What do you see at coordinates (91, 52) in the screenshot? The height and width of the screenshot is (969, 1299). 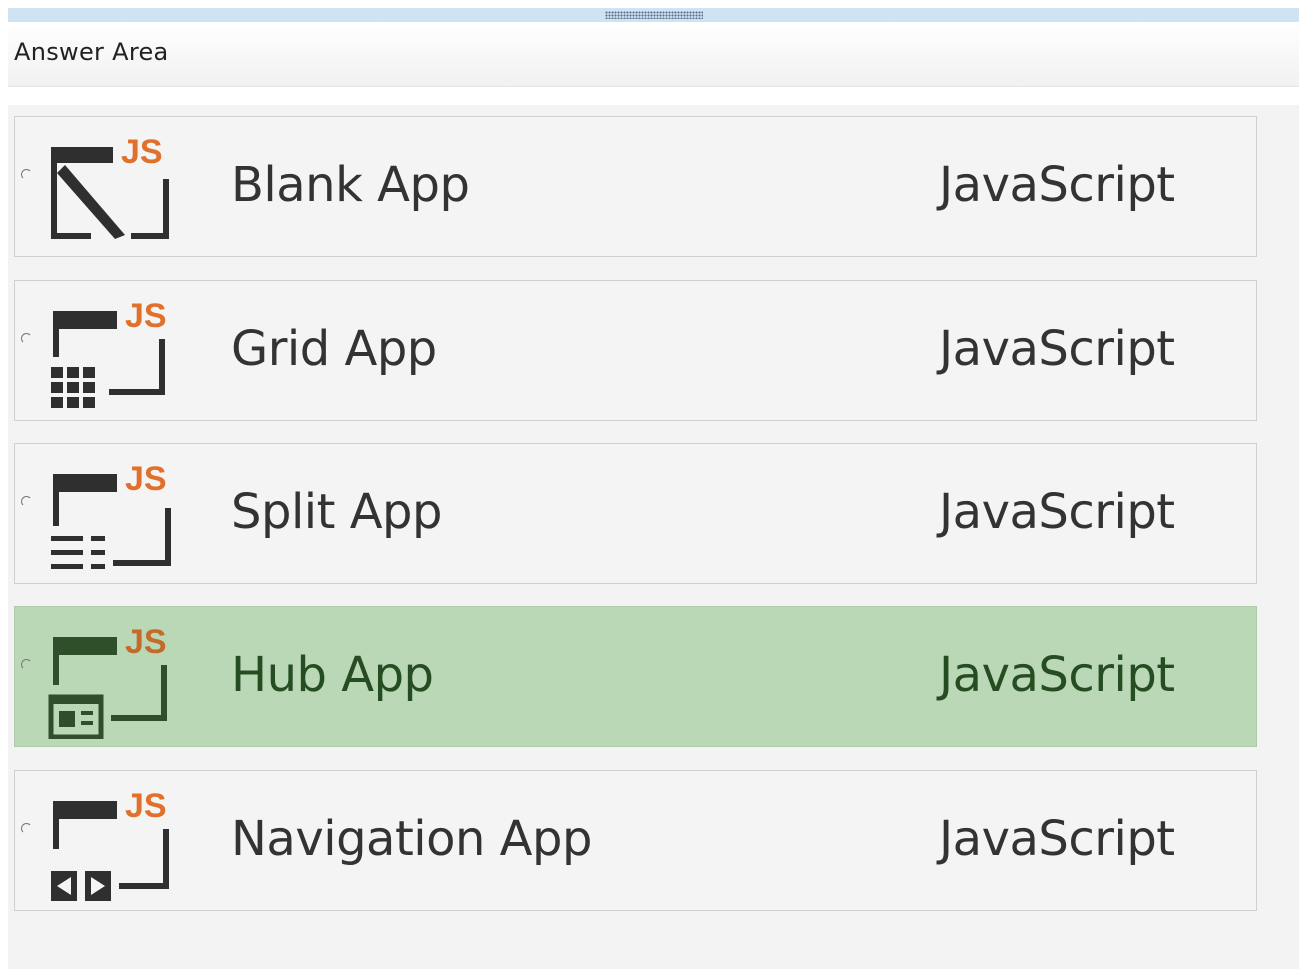 I see `answer-area-title: Answer Area` at bounding box center [91, 52].